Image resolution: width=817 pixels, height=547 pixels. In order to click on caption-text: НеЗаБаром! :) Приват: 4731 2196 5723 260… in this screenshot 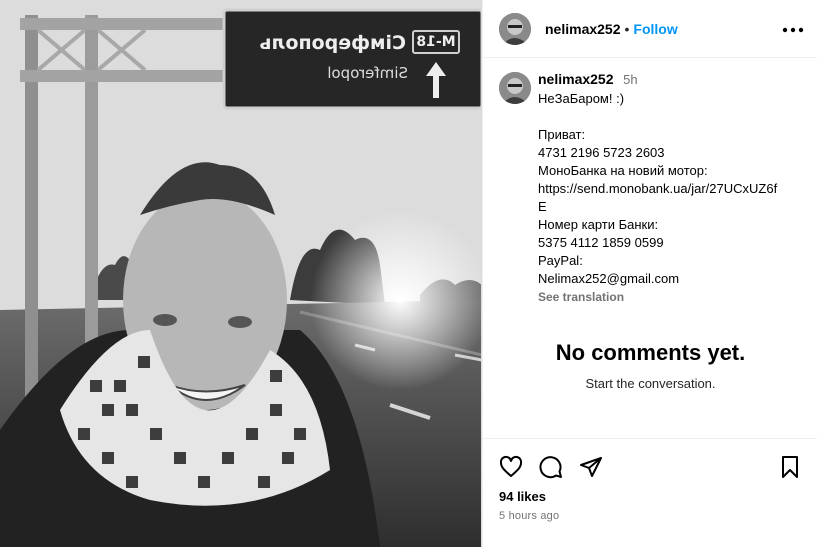, I will do `click(658, 188)`.